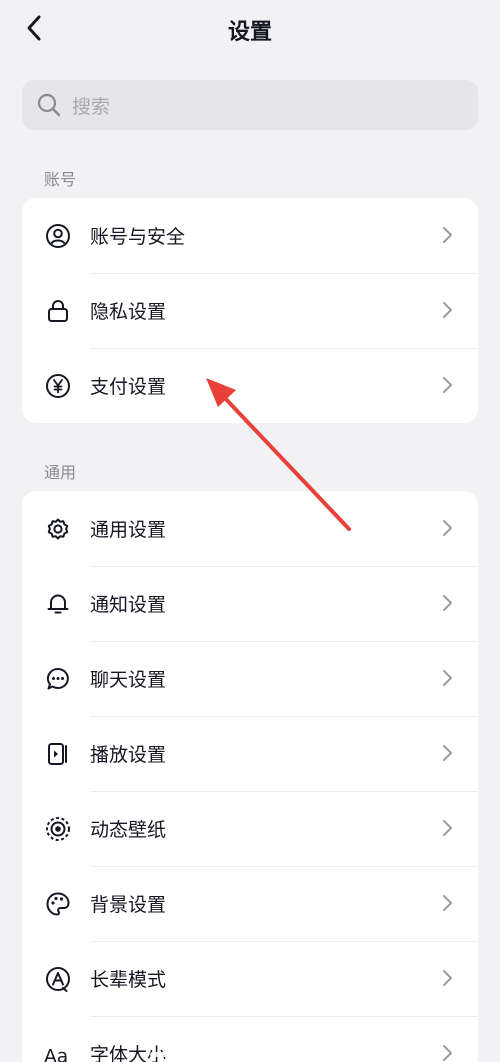 The image size is (500, 1062). Describe the element at coordinates (60, 179) in the screenshot. I see `section-label-account: 账号` at that location.